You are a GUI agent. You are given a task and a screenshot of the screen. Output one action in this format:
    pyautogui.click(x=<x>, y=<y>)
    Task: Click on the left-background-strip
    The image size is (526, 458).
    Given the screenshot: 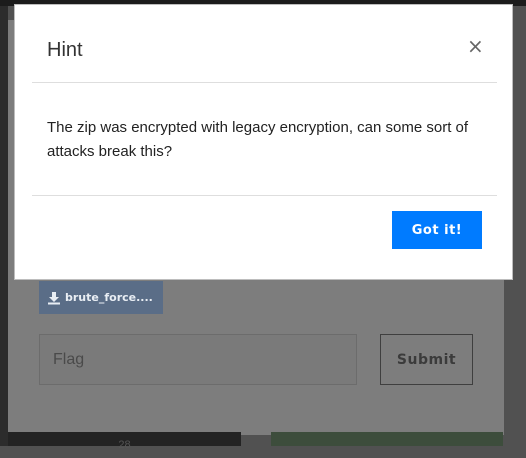 What is the action you would take?
    pyautogui.click(x=4, y=226)
    